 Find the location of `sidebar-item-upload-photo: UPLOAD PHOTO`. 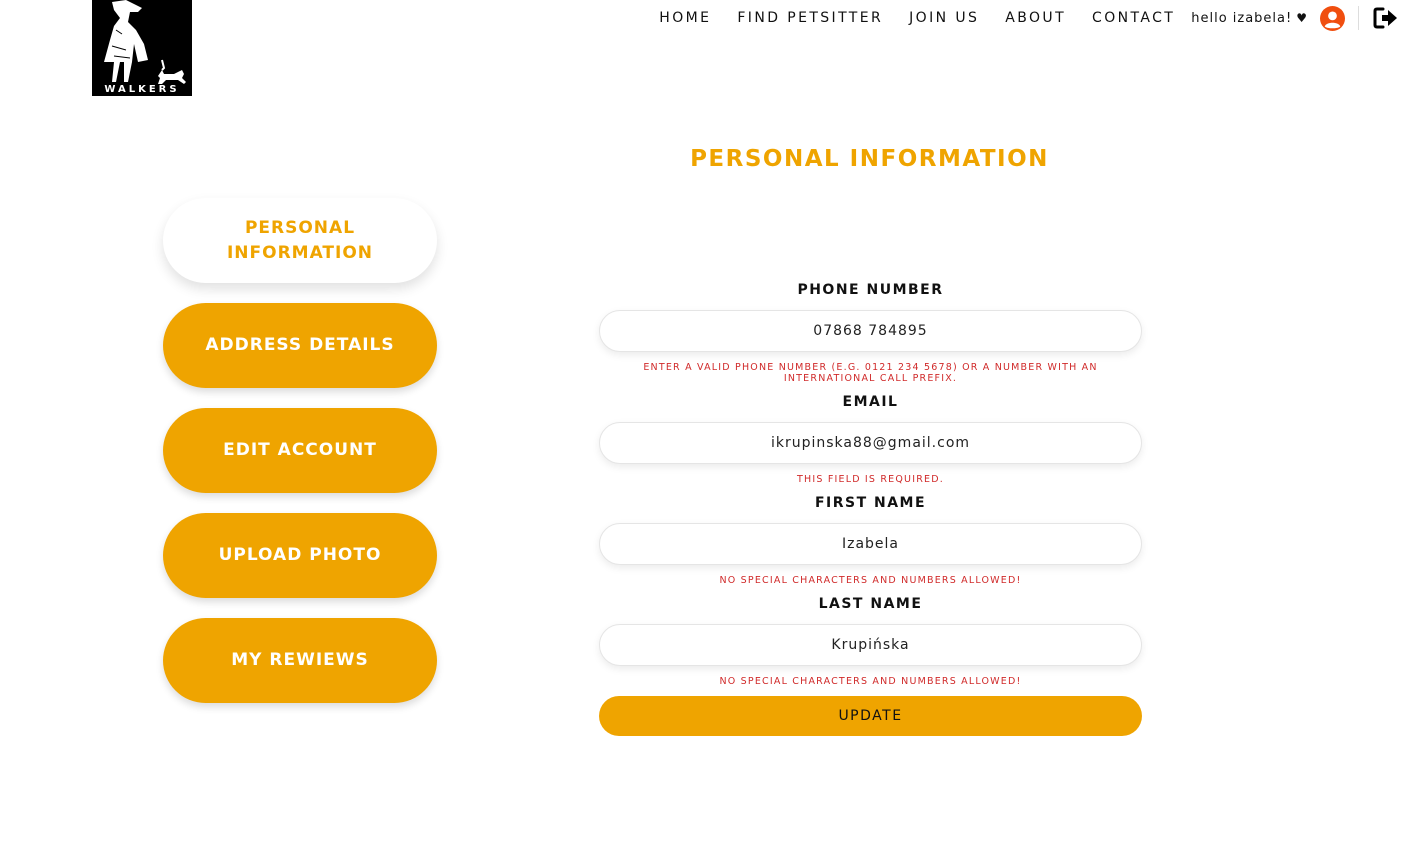

sidebar-item-upload-photo: UPLOAD PHOTO is located at coordinates (300, 555).